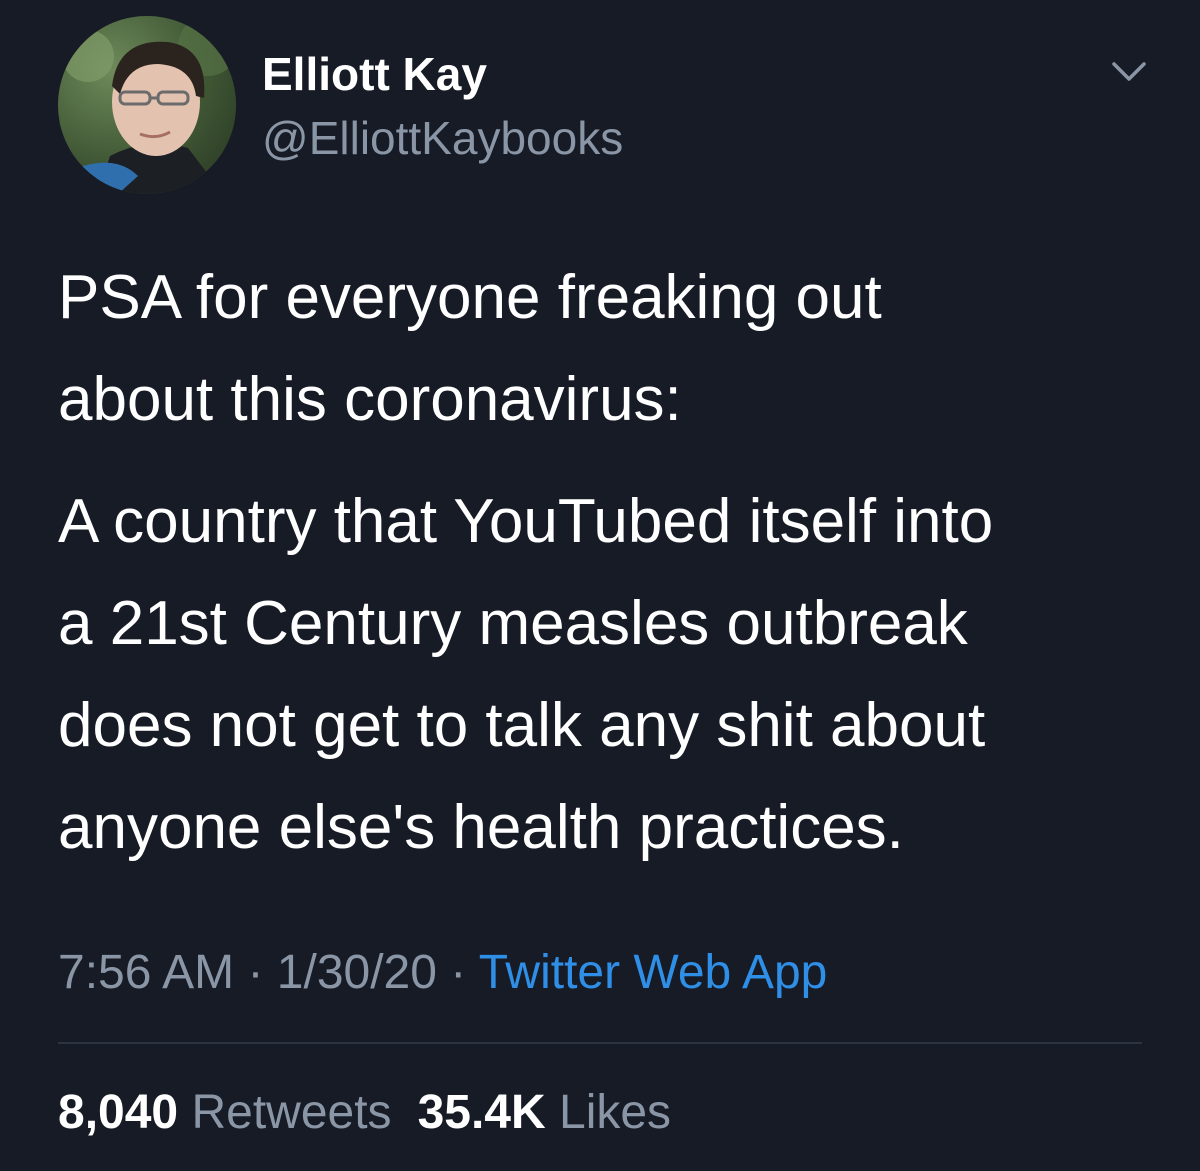  I want to click on likes-stat: 35.4K Likes, so click(545, 1112).